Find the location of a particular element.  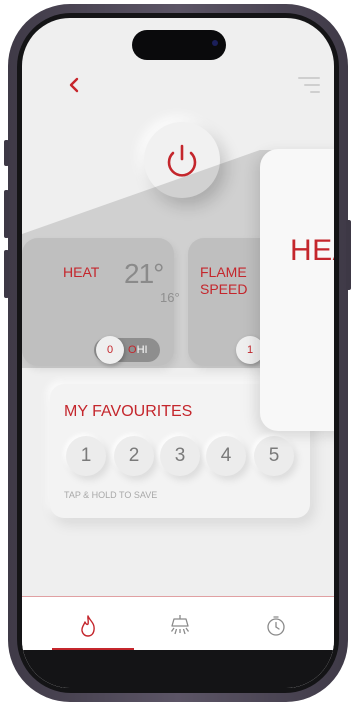

nav-divider is located at coordinates (178, 596).